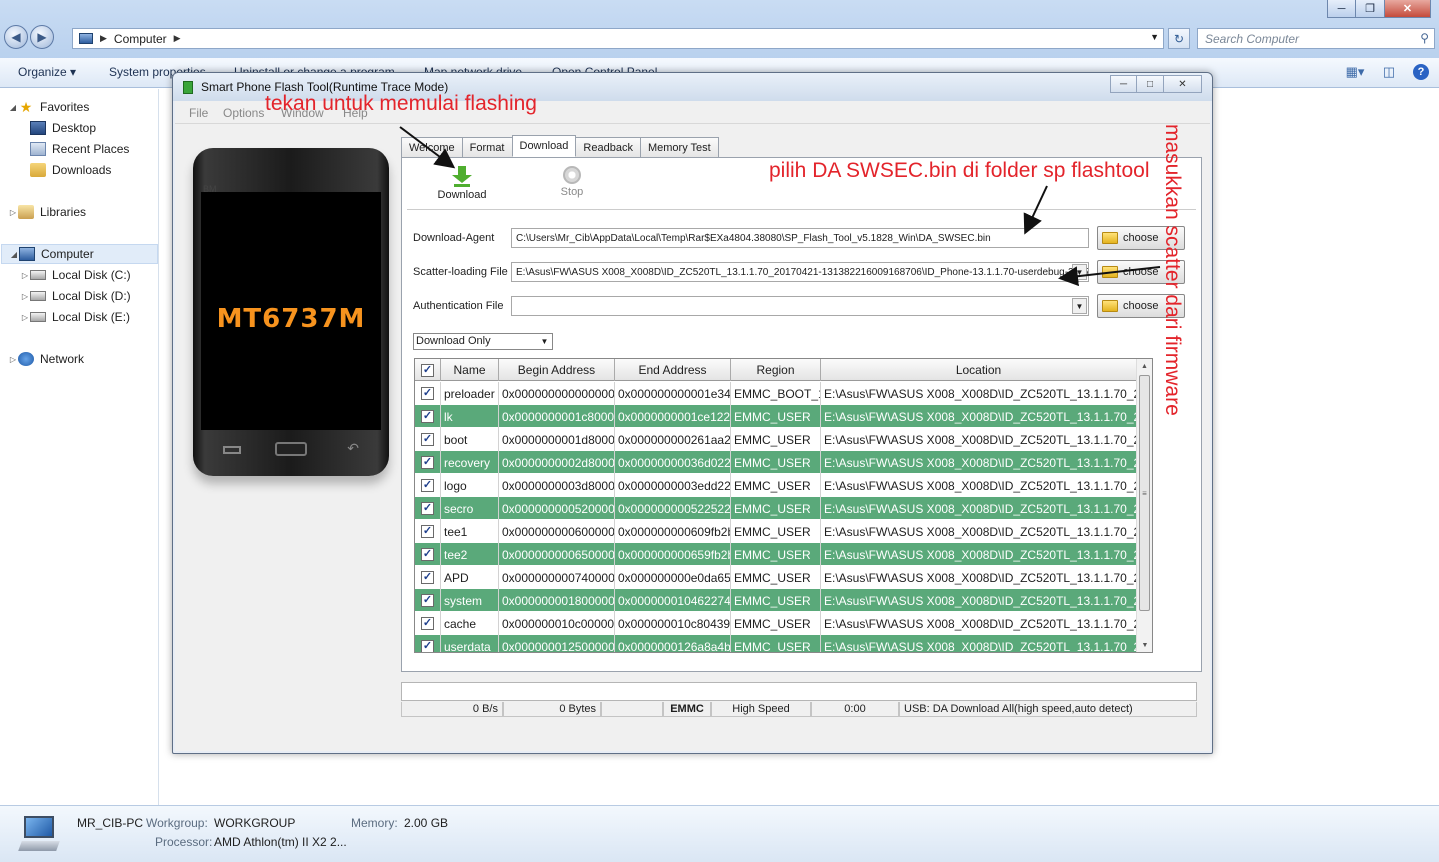 The image size is (1439, 862). I want to click on nav-label: Downloads, so click(82, 170).